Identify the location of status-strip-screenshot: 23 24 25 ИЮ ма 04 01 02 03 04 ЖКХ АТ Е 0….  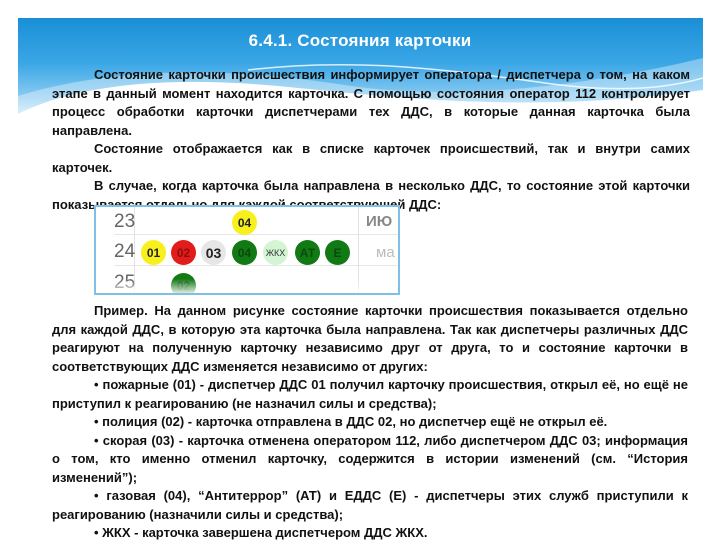
(247, 250).